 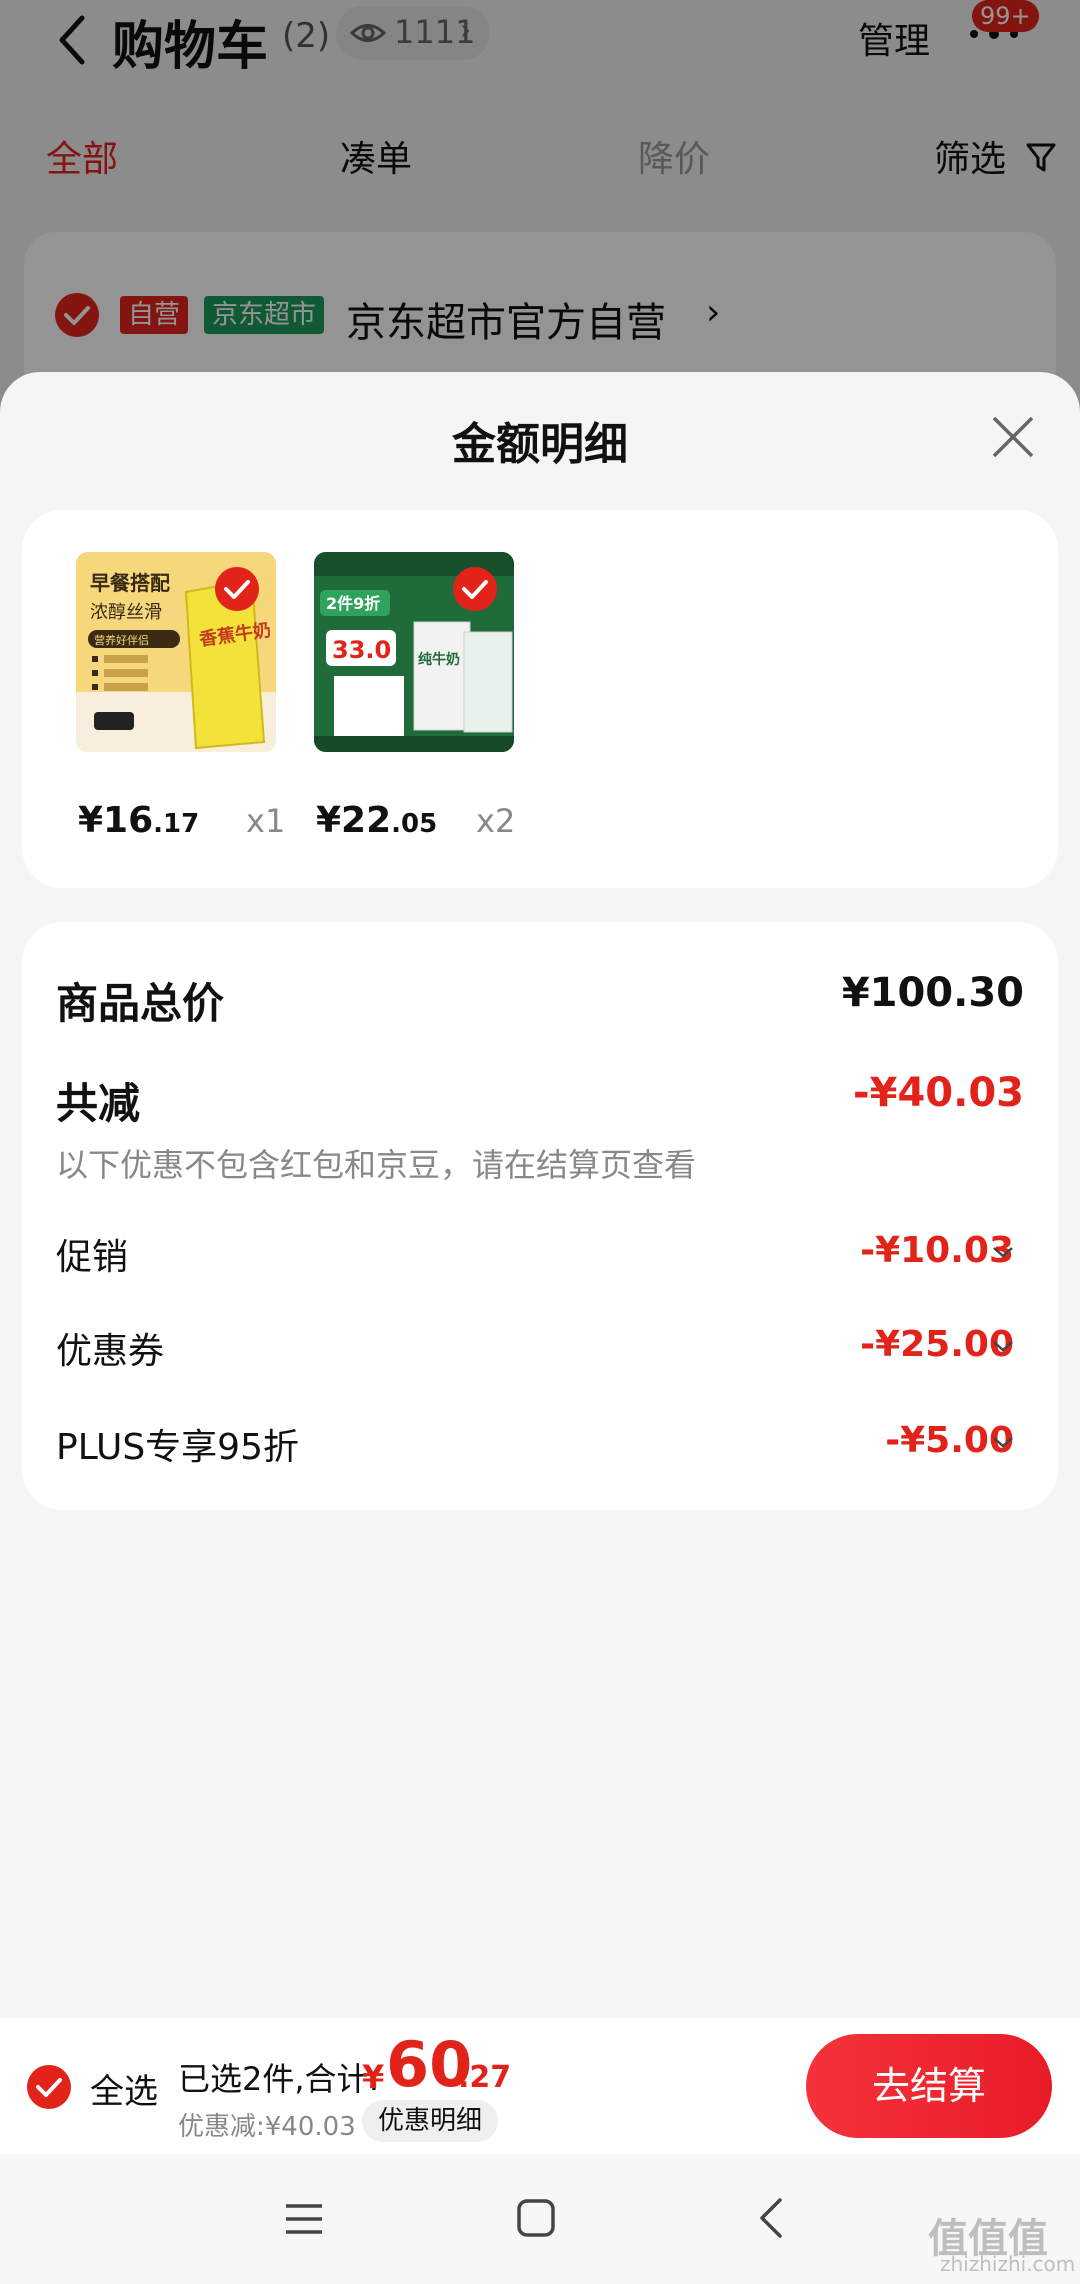 I want to click on product2-price: ¥22.05, so click(x=377, y=820).